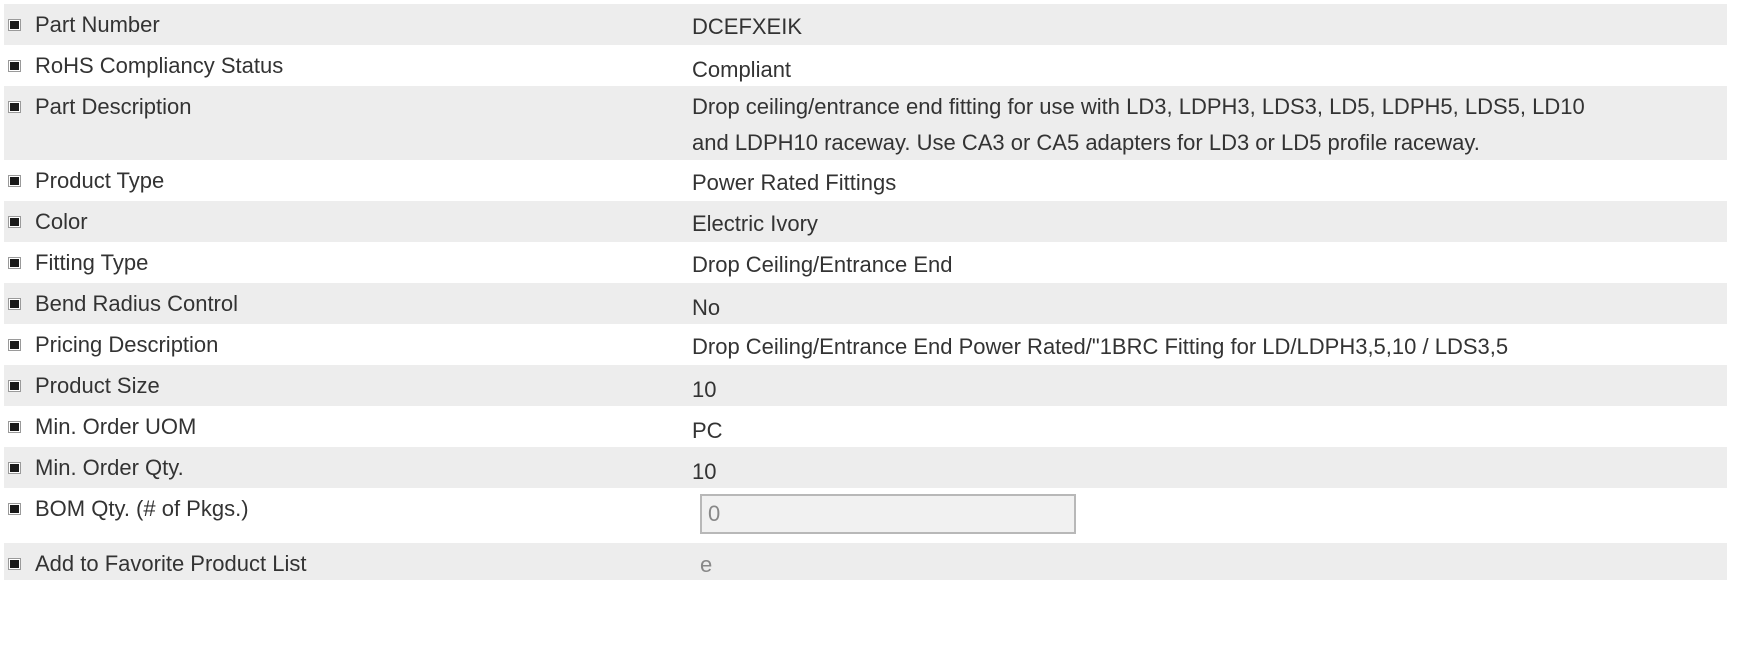 Image resolution: width=1751 pixels, height=645 pixels. I want to click on spec-label-cell: Pricing Description, so click(348, 340).